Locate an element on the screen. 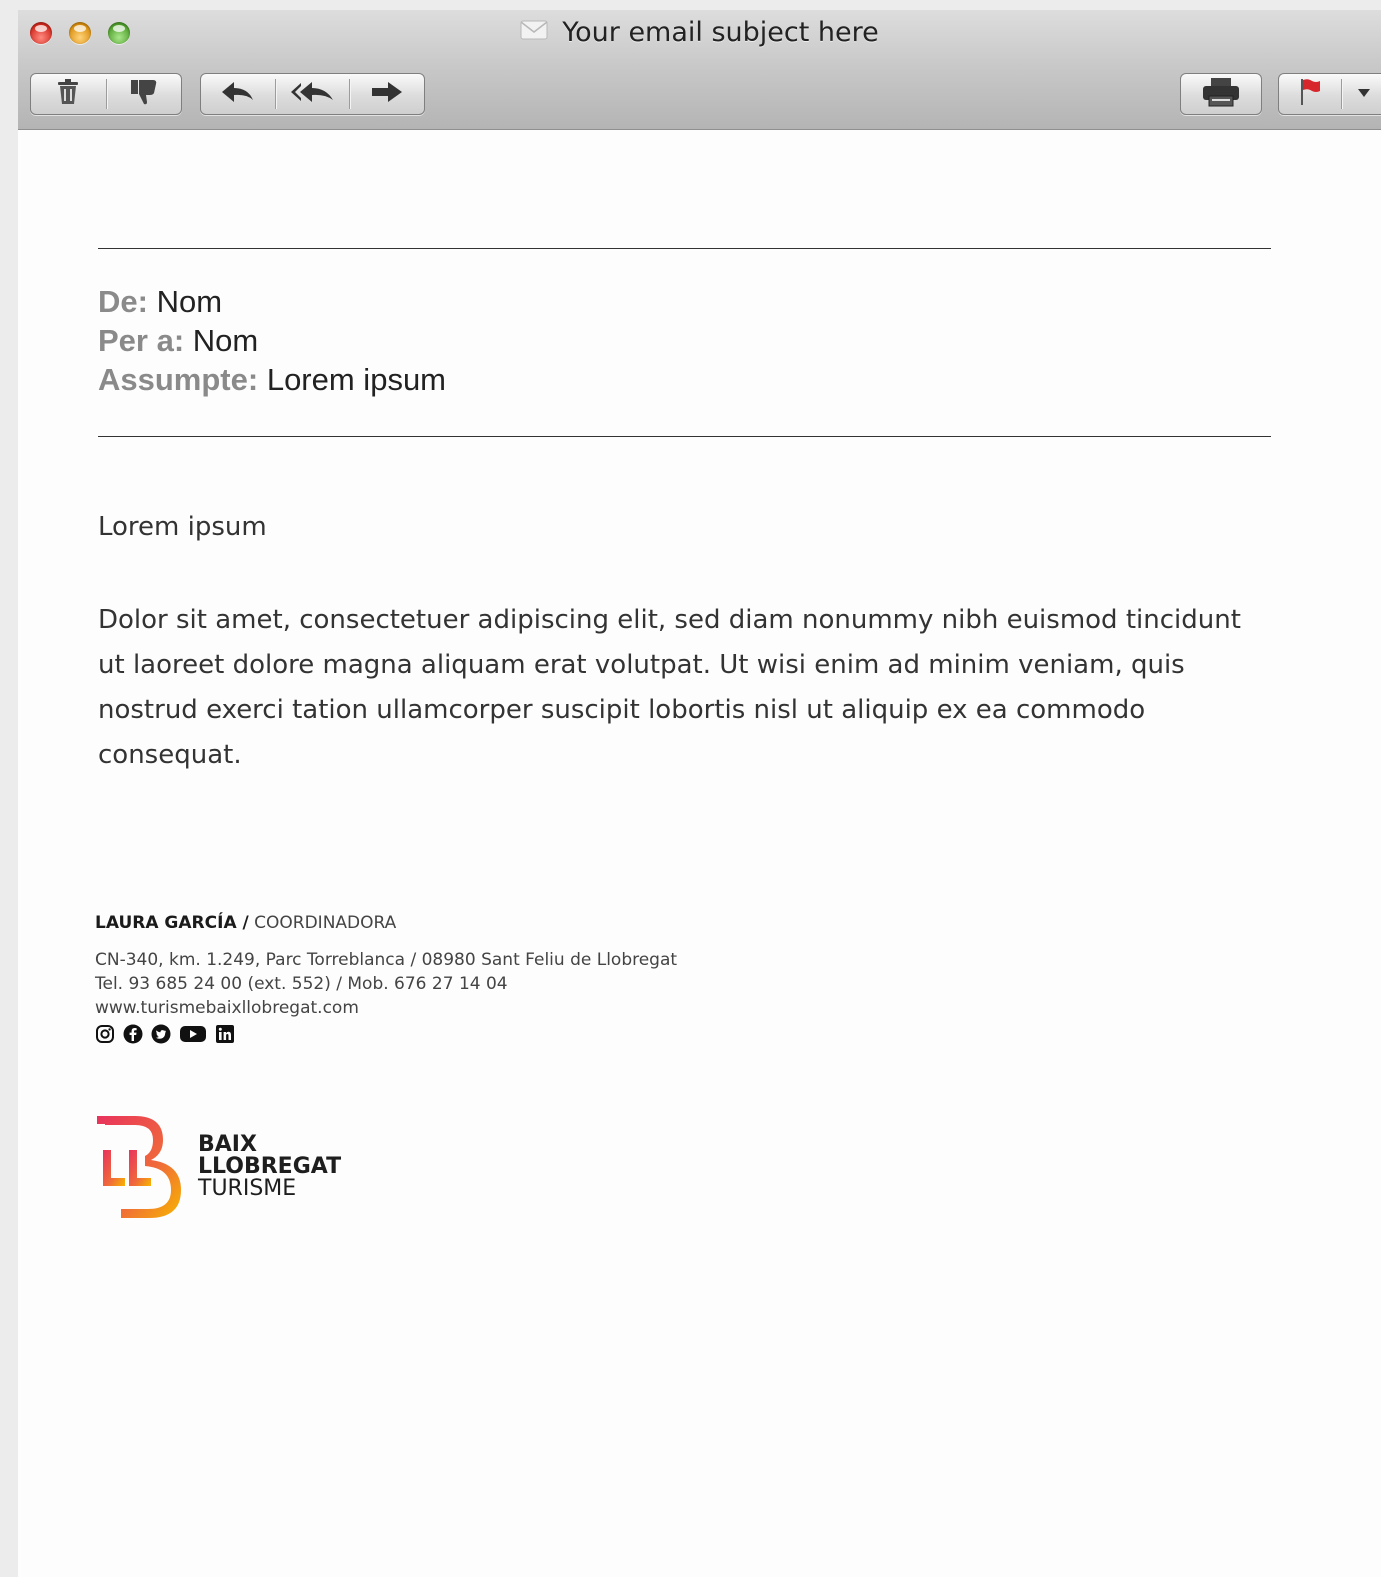  message-header: De: Nom Per a: Nom Assumpte: Lorem ipsum is located at coordinates (272, 340).